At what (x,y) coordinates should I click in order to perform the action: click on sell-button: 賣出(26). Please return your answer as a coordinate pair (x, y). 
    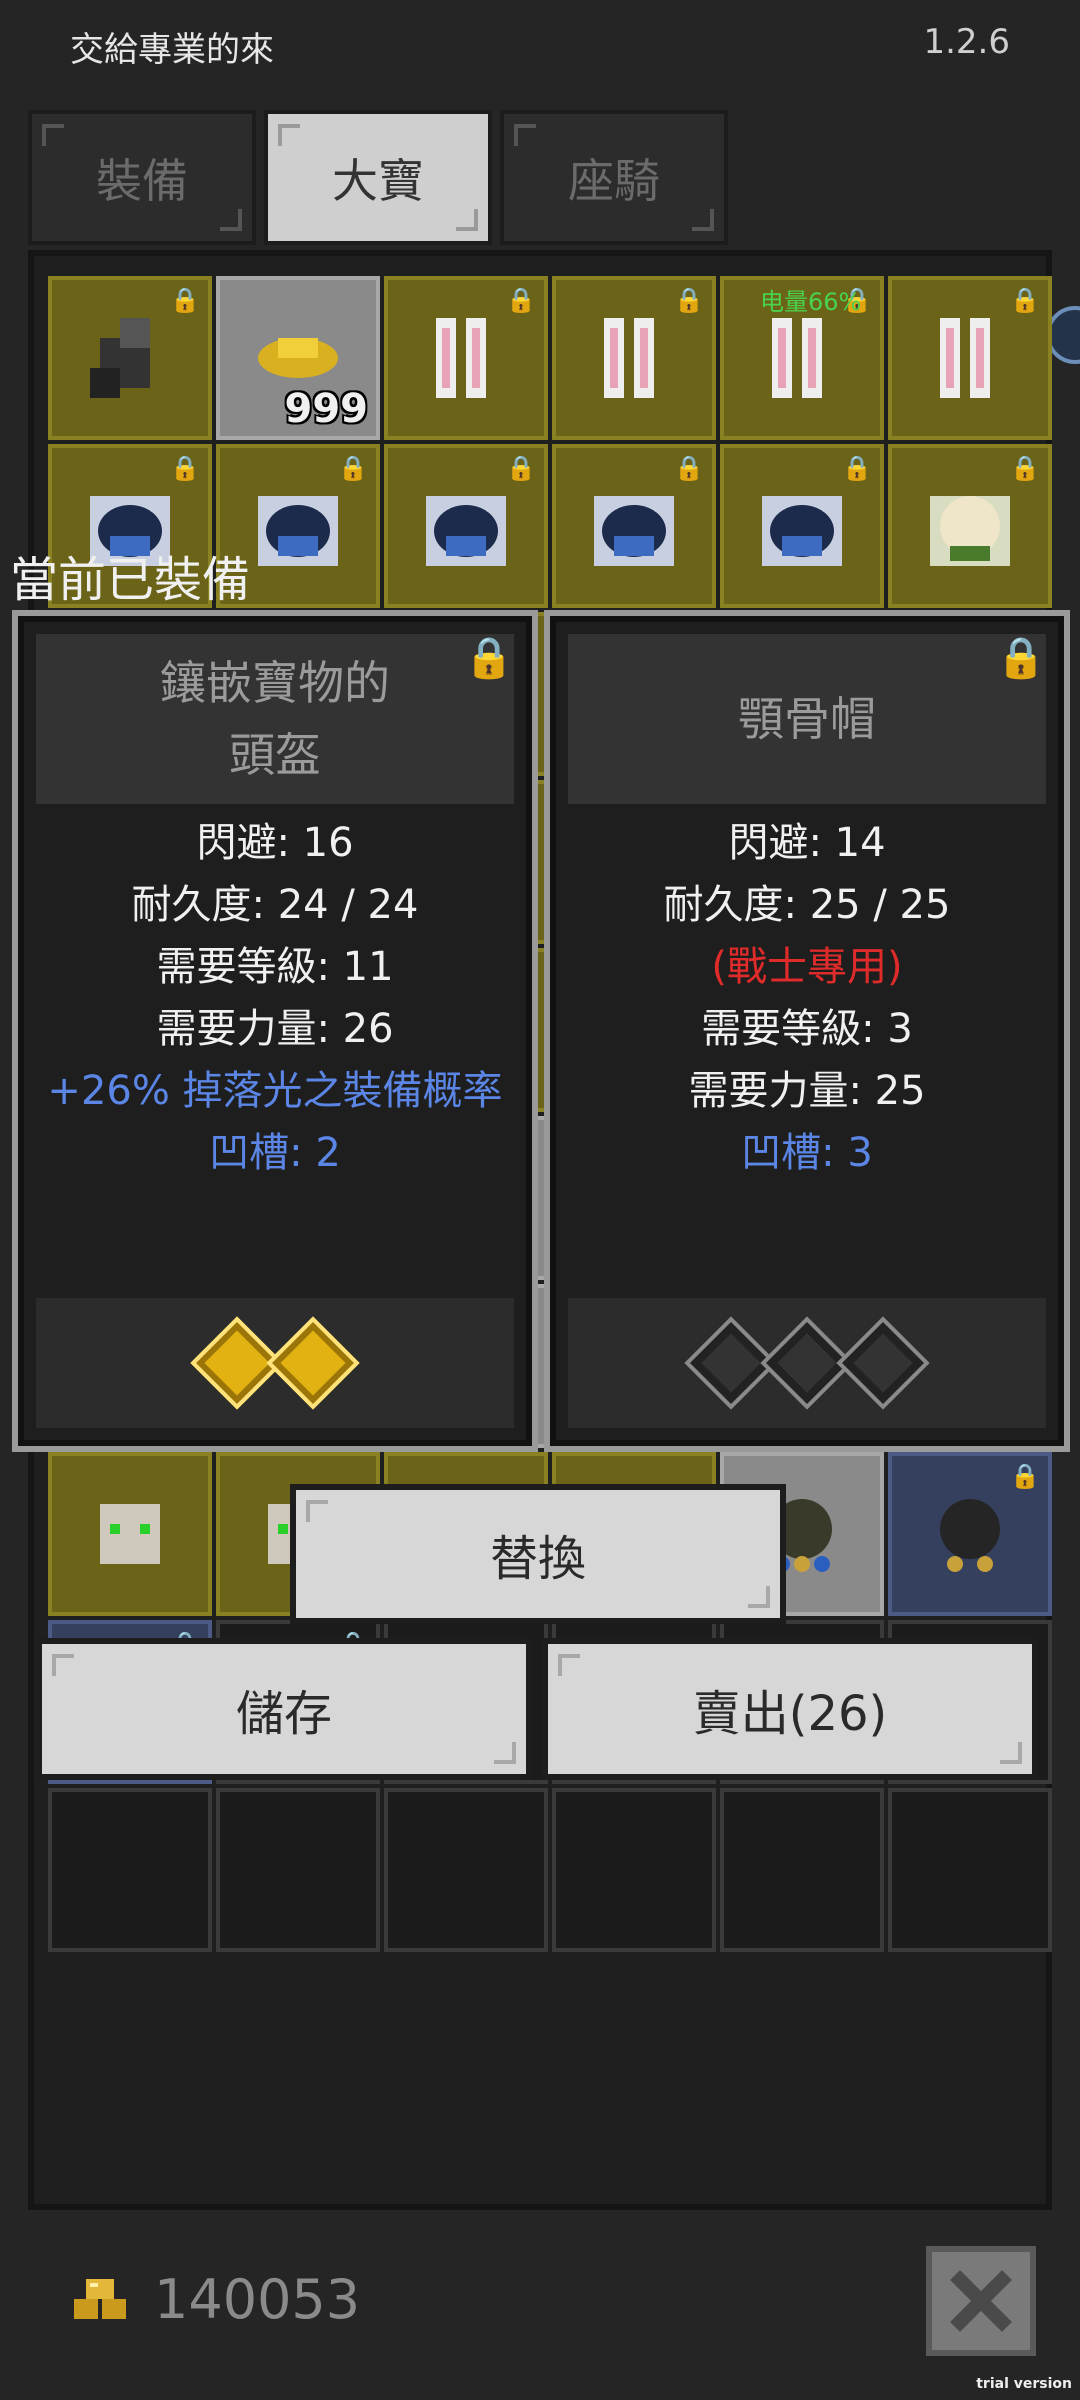
    Looking at the image, I should click on (790, 1709).